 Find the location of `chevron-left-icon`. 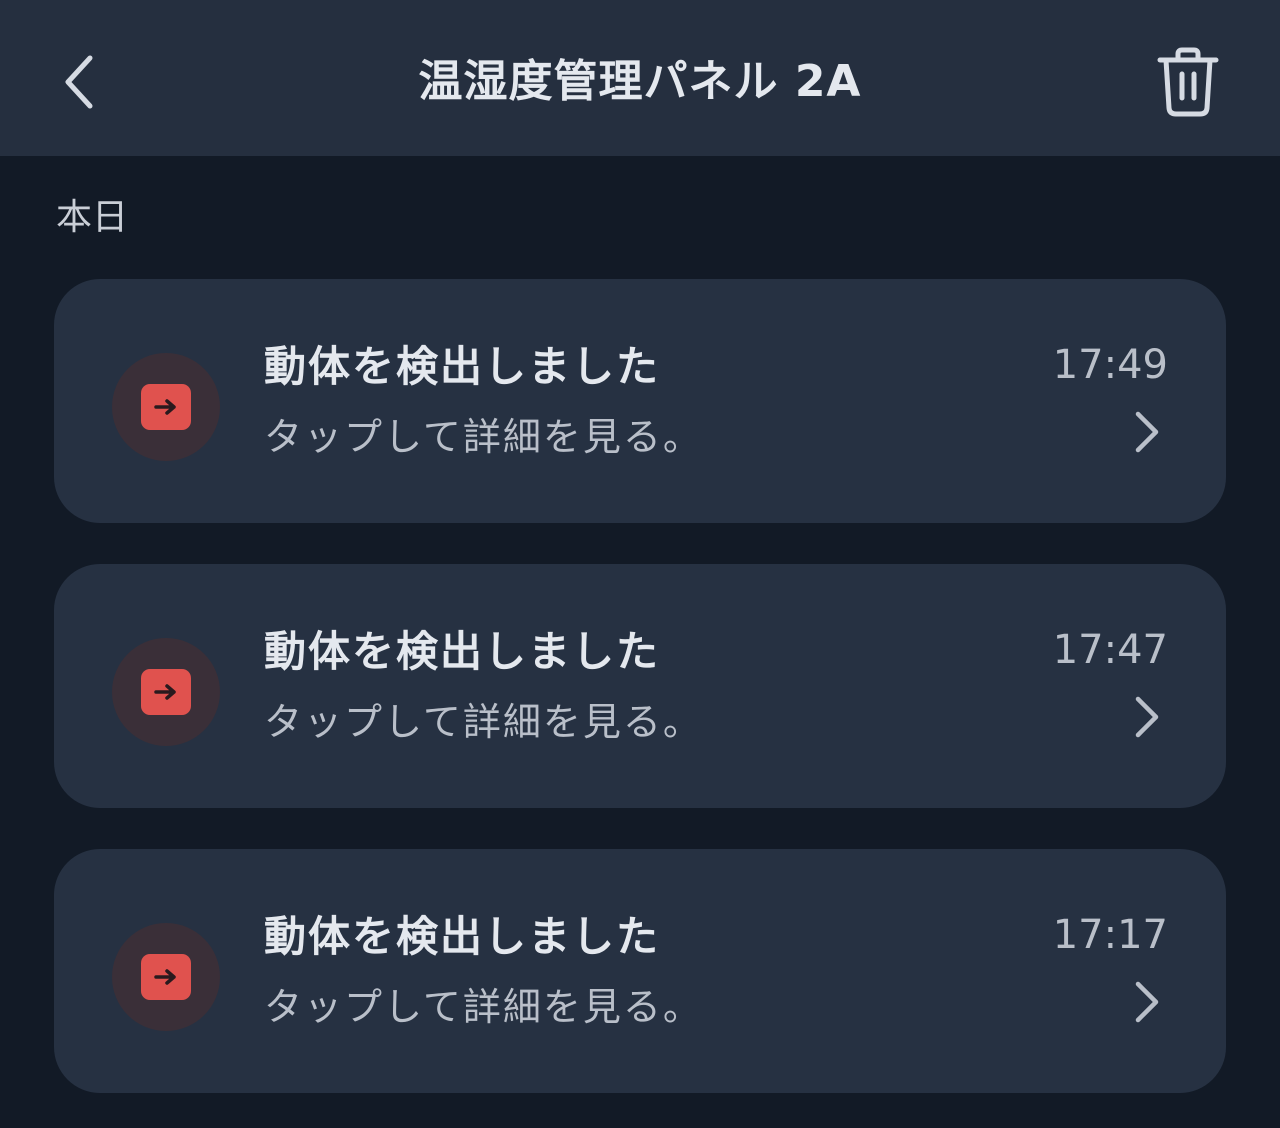

chevron-left-icon is located at coordinates (79, 82).